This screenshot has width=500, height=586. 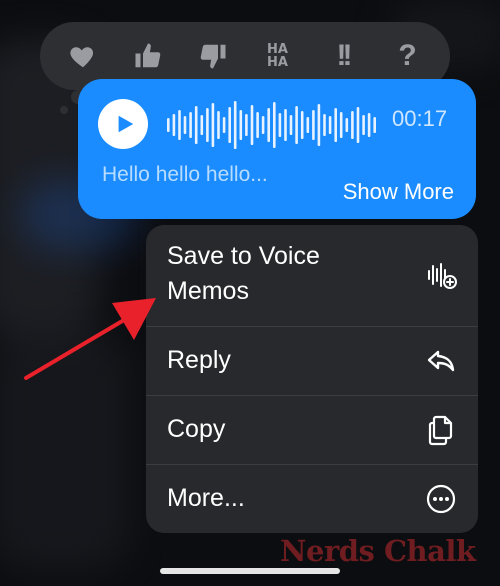 I want to click on ellipsis-circle-icon, so click(x=441, y=499).